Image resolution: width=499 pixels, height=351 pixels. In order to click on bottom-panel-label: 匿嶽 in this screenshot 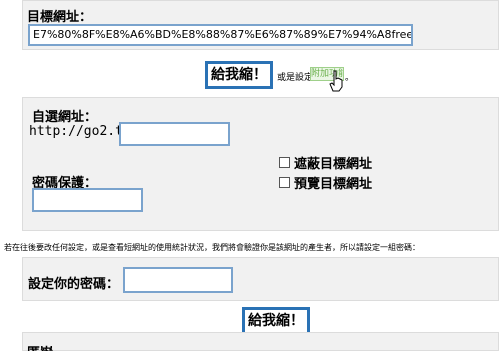, I will do `click(40, 346)`.